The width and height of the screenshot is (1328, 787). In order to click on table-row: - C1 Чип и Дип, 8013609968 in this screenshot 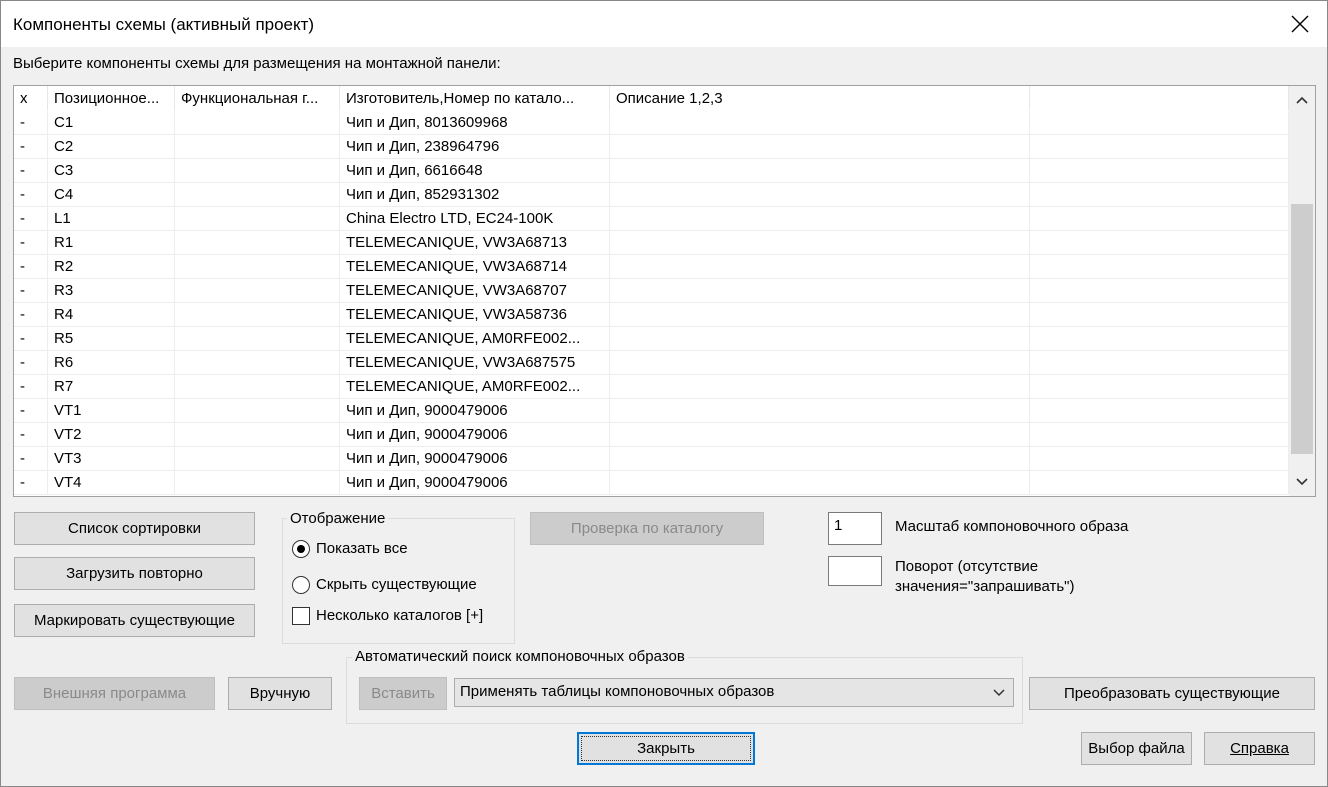, I will do `click(651, 123)`.